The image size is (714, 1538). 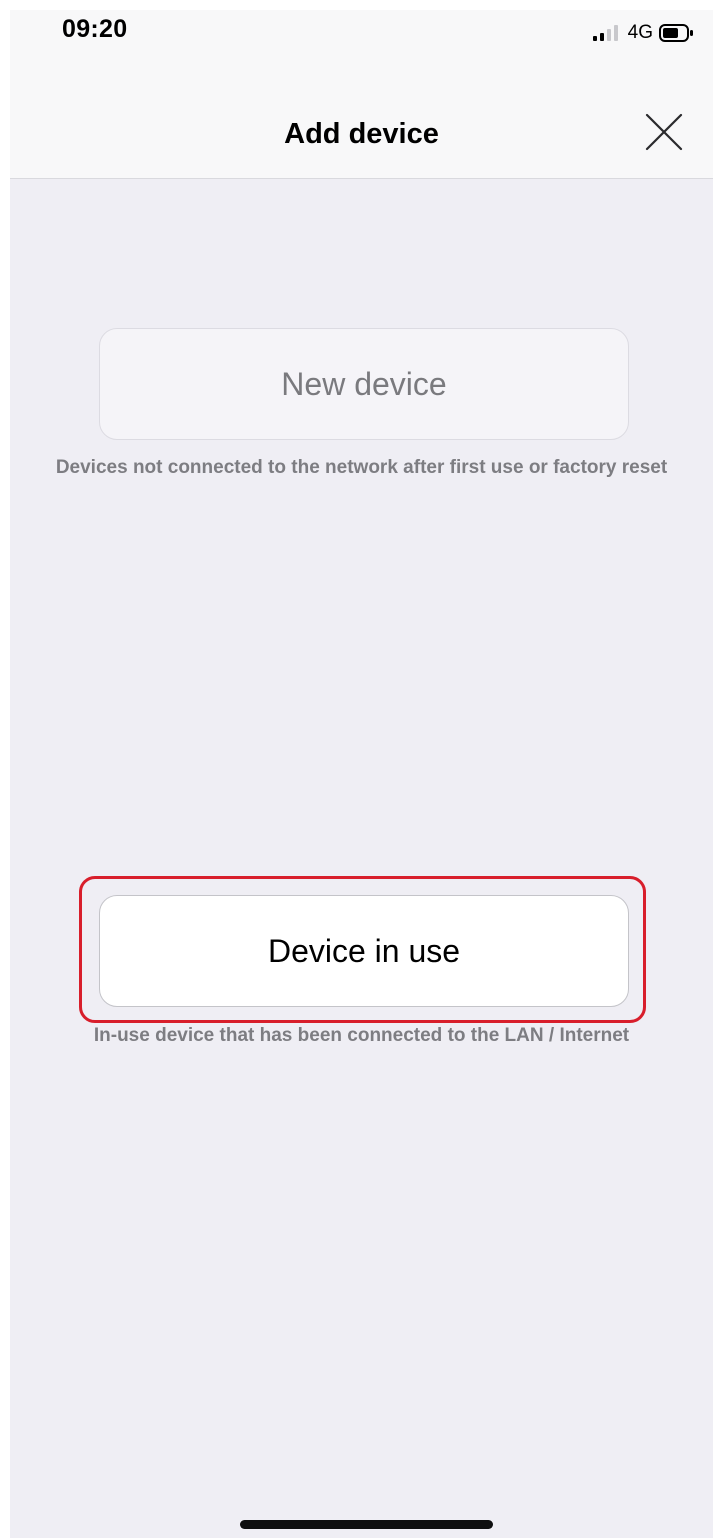 What do you see at coordinates (606, 33) in the screenshot?
I see `cellular-signal-icon` at bounding box center [606, 33].